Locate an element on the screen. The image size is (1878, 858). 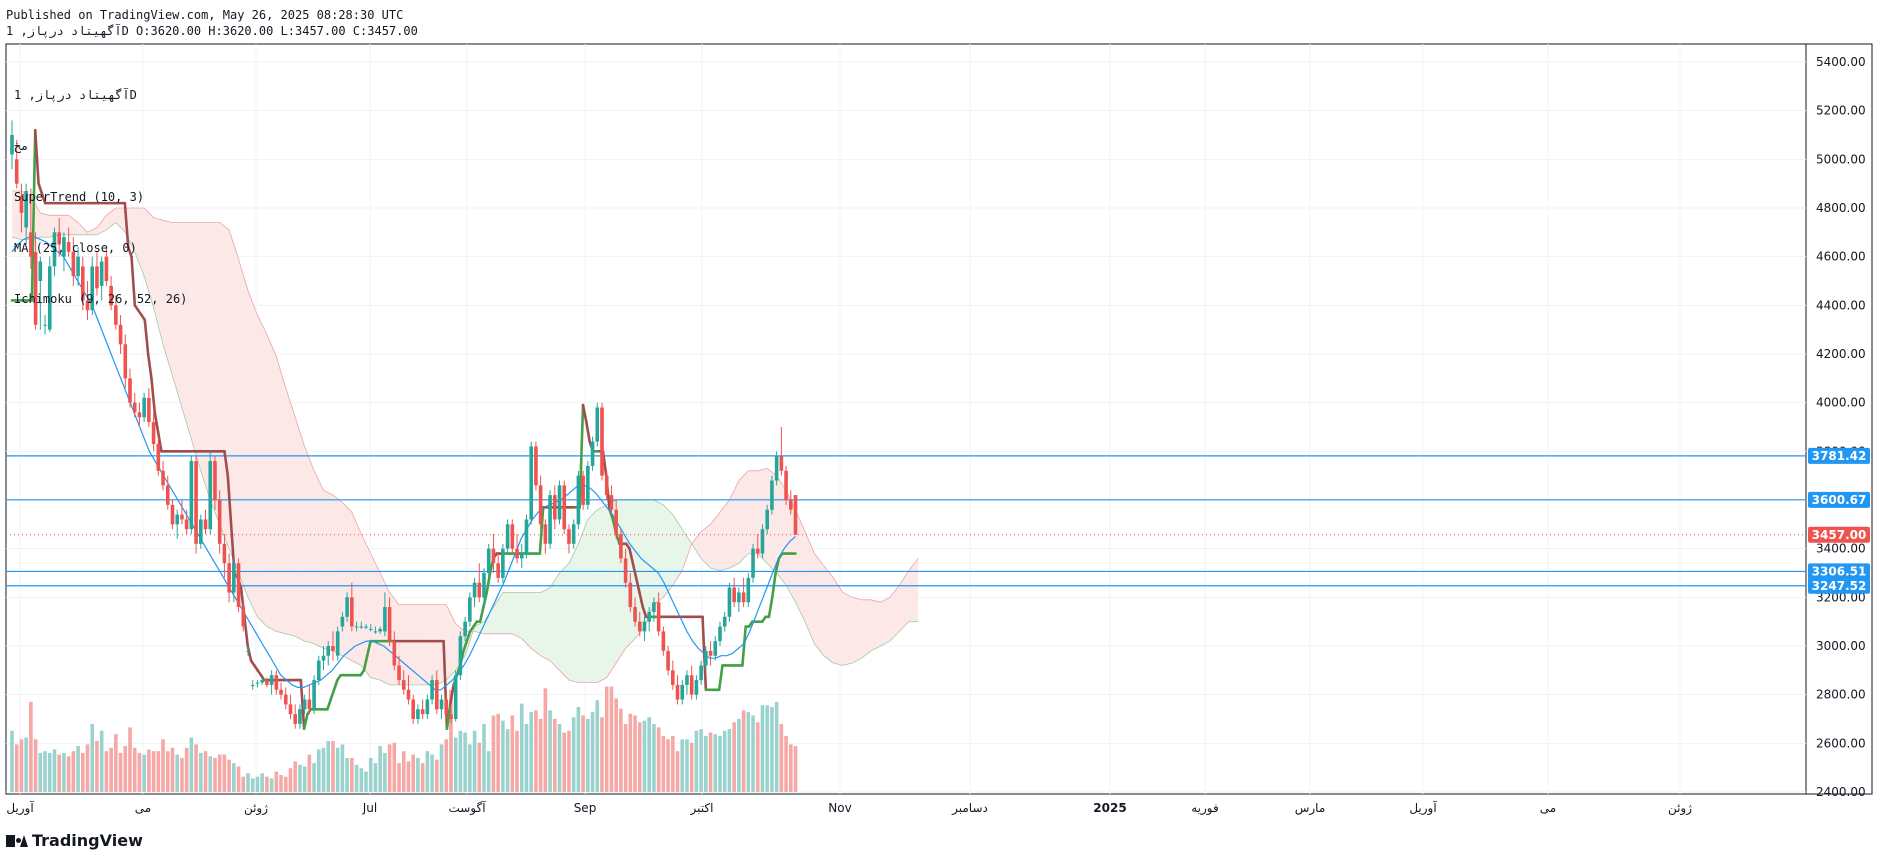
legend-ichimoku: Ichimoku (9, 26, 52, 26) is located at coordinates (100, 299).